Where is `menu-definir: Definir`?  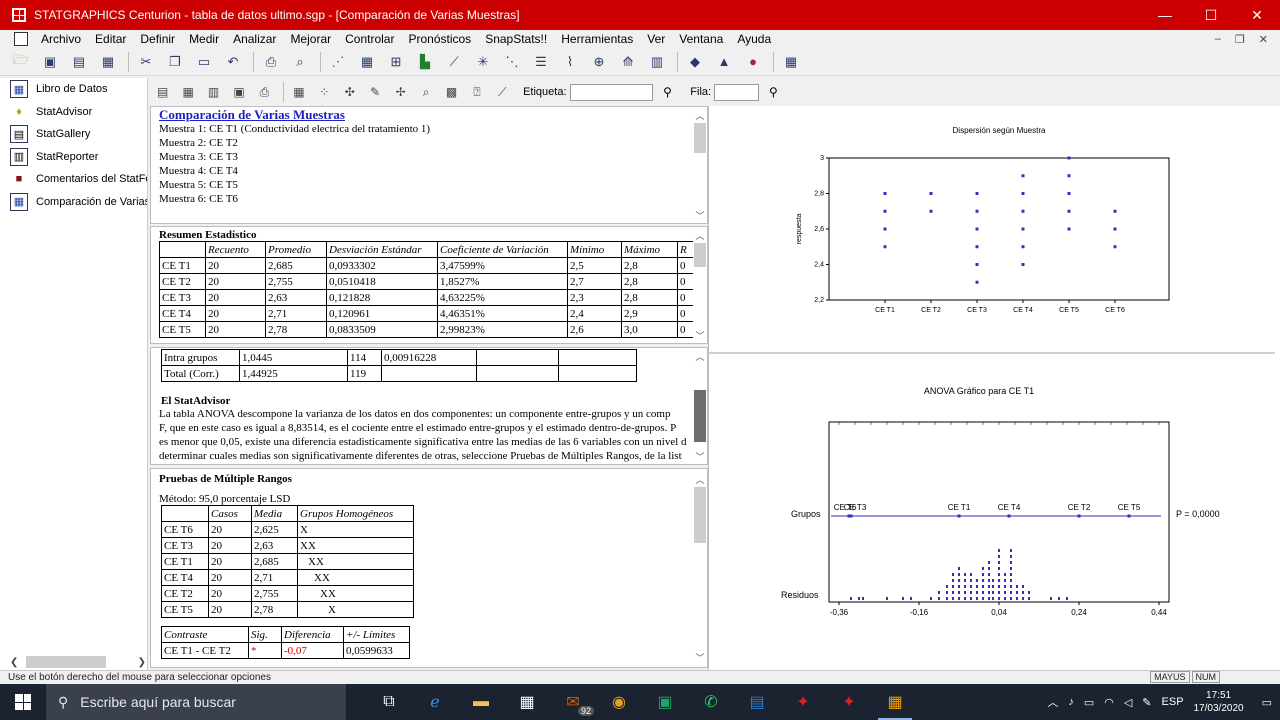 menu-definir: Definir is located at coordinates (157, 39).